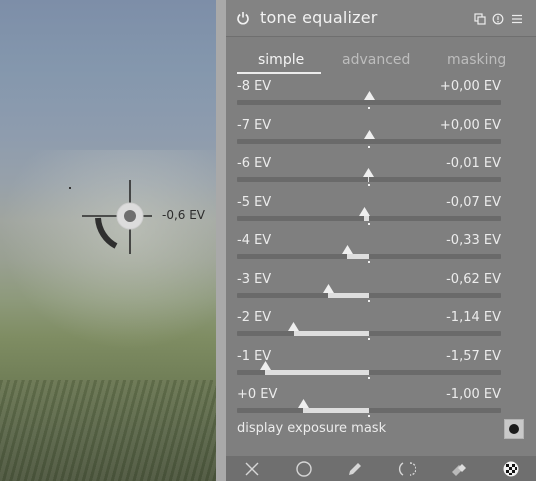 The height and width of the screenshot is (481, 536). What do you see at coordinates (381, 175) in the screenshot?
I see `ev-slider-row: -6 EV -0,01 EV` at bounding box center [381, 175].